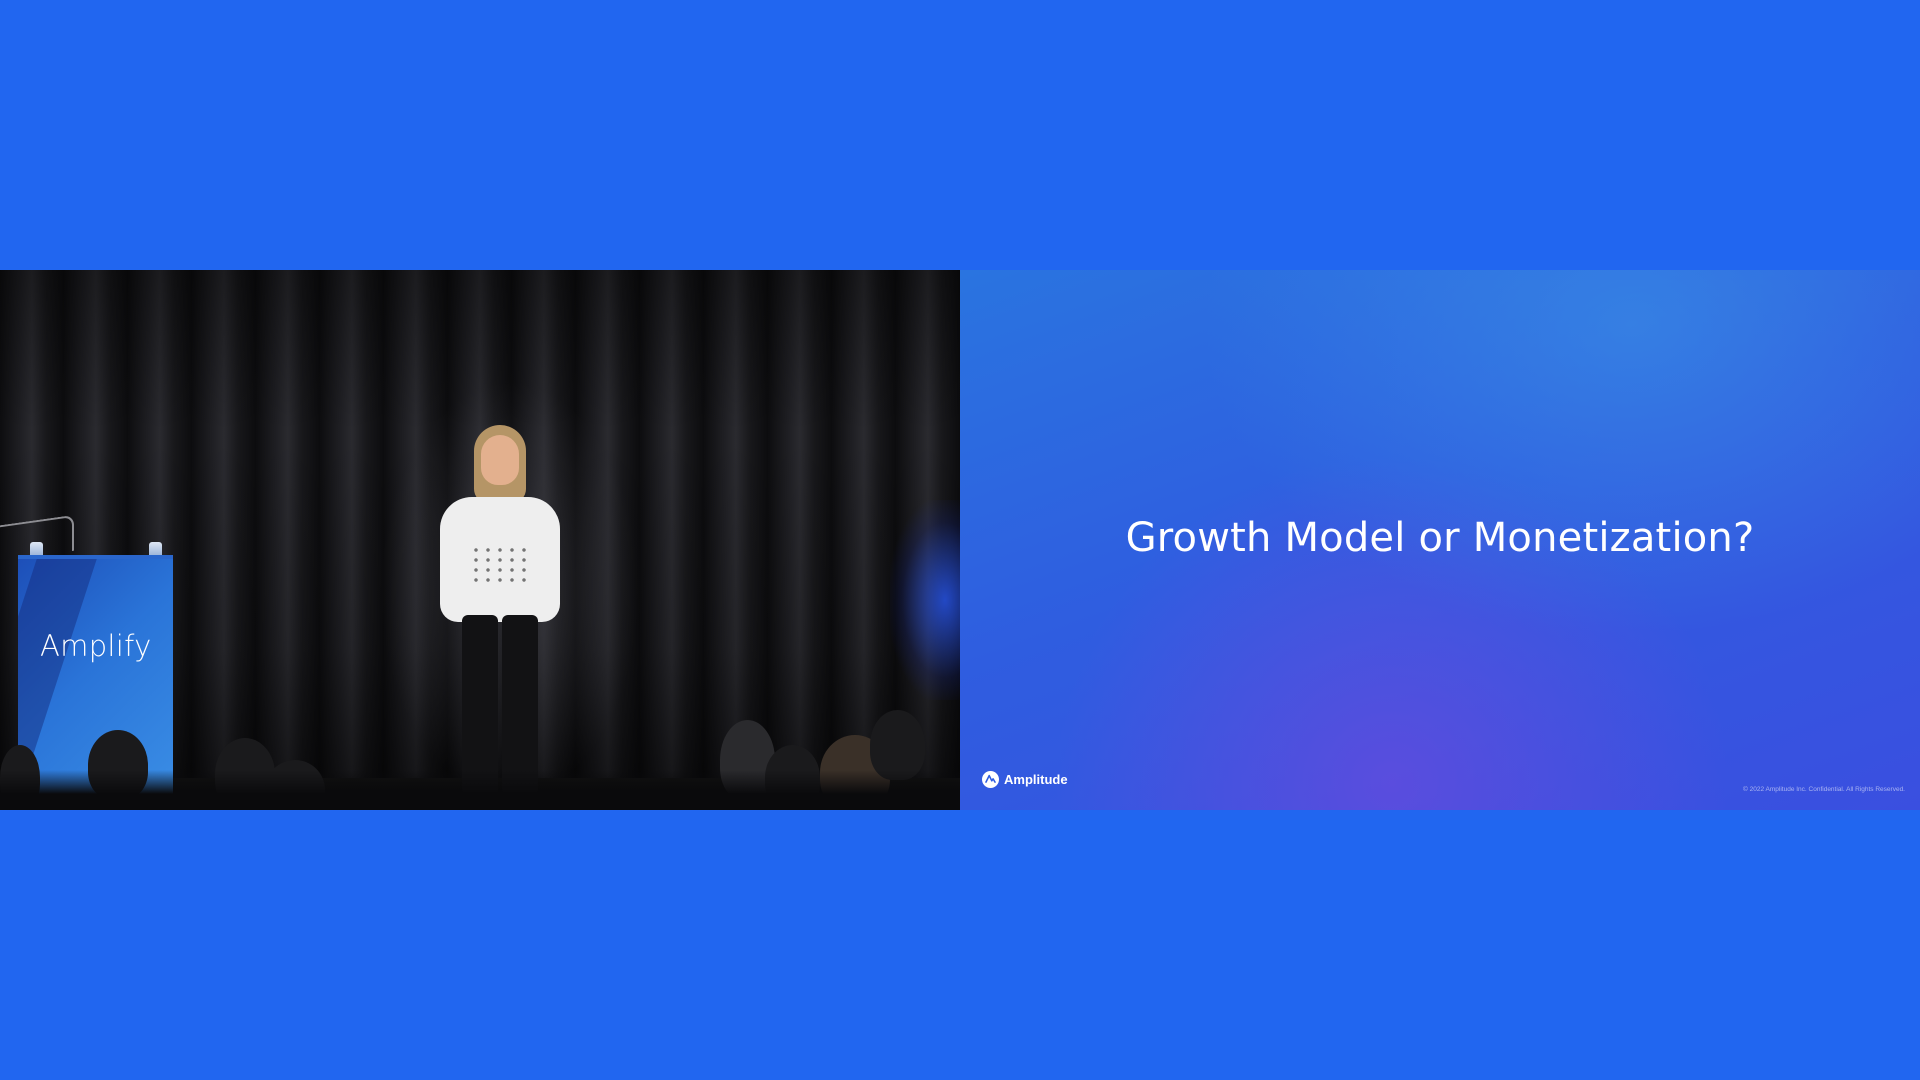 This screenshot has height=1080, width=1920. I want to click on slide-title: Growth Model or Monetization?, so click(1440, 538).